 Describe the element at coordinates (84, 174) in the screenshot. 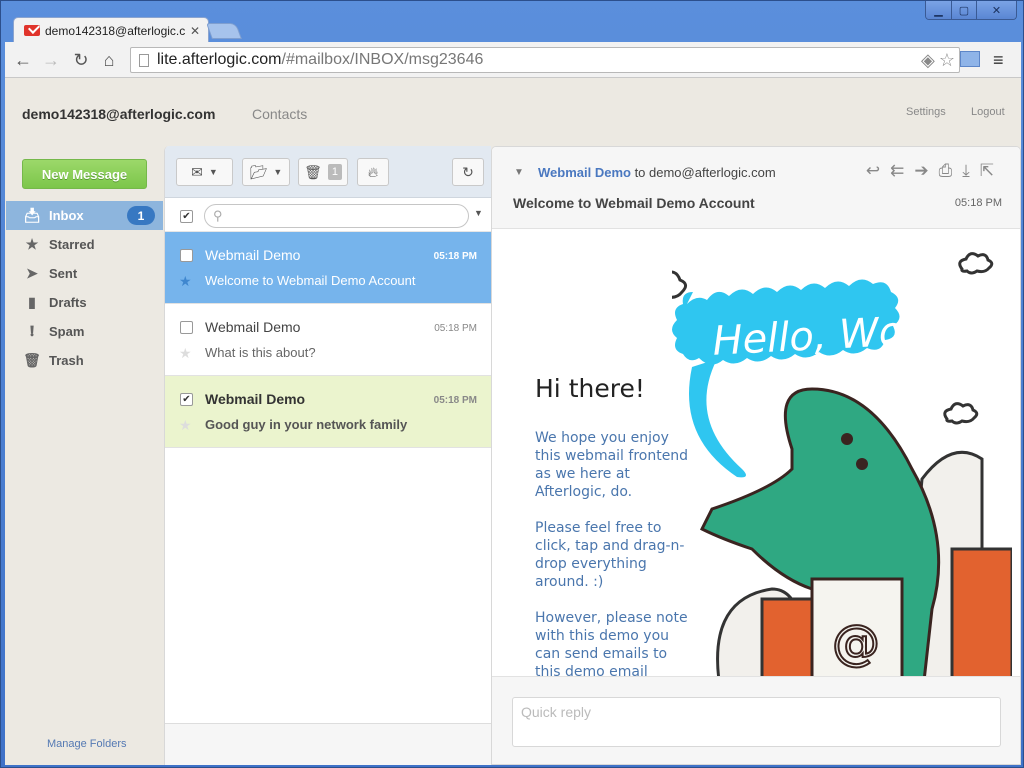

I see `new-message-button: New Message` at that location.